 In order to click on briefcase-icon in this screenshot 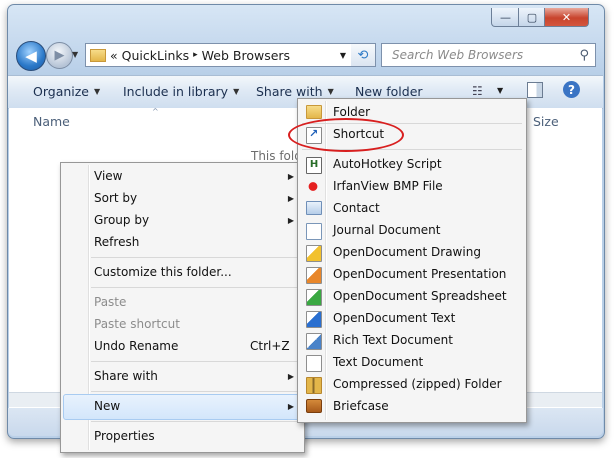, I will do `click(314, 406)`.